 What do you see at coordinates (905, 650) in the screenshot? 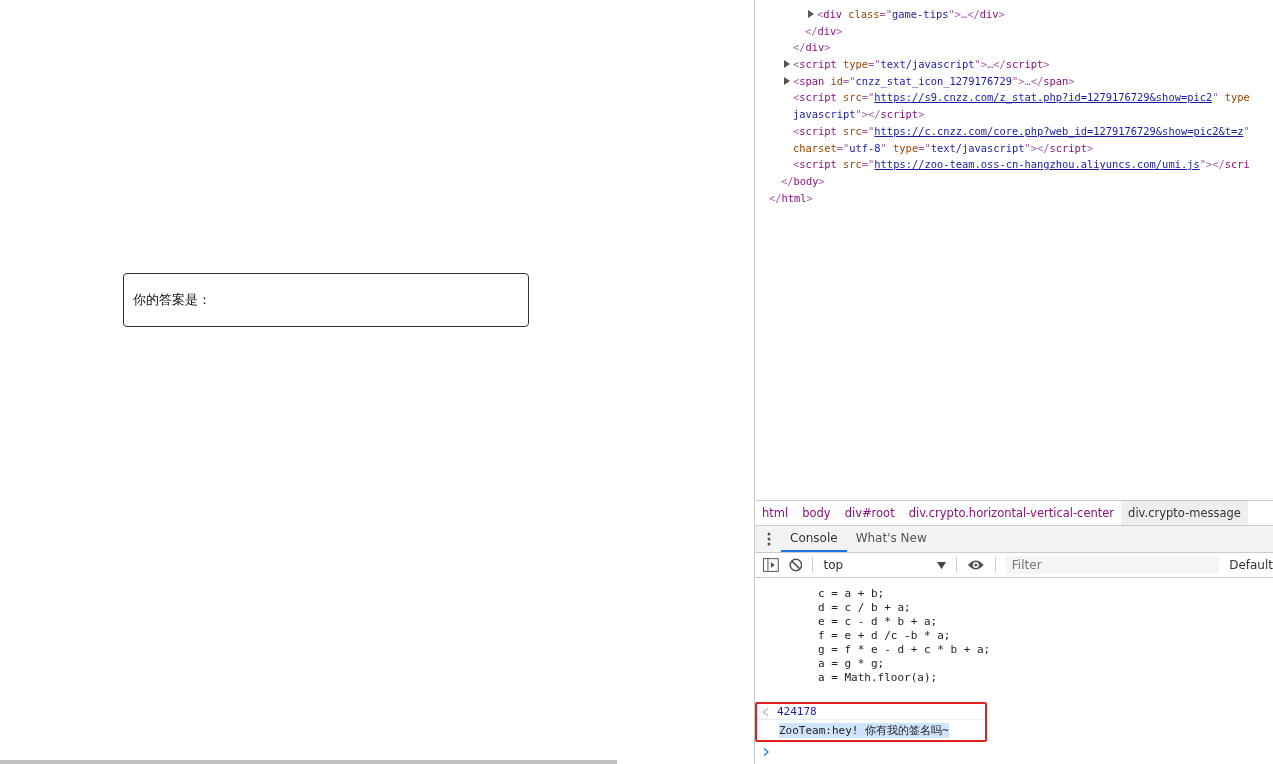
I see `code-line: g = f * e - d + c * b + a;` at bounding box center [905, 650].